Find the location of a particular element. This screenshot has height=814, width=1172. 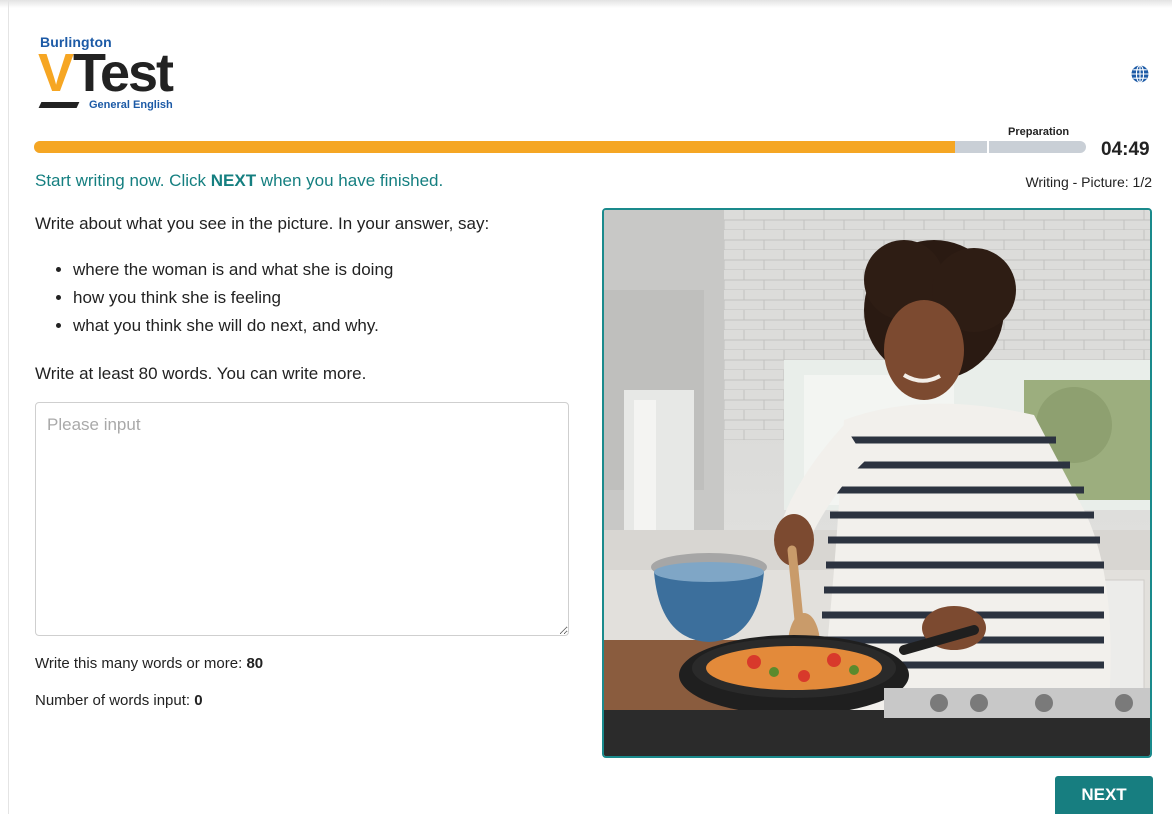

word-count-stat: Number of words input: 0 is located at coordinates (119, 700).